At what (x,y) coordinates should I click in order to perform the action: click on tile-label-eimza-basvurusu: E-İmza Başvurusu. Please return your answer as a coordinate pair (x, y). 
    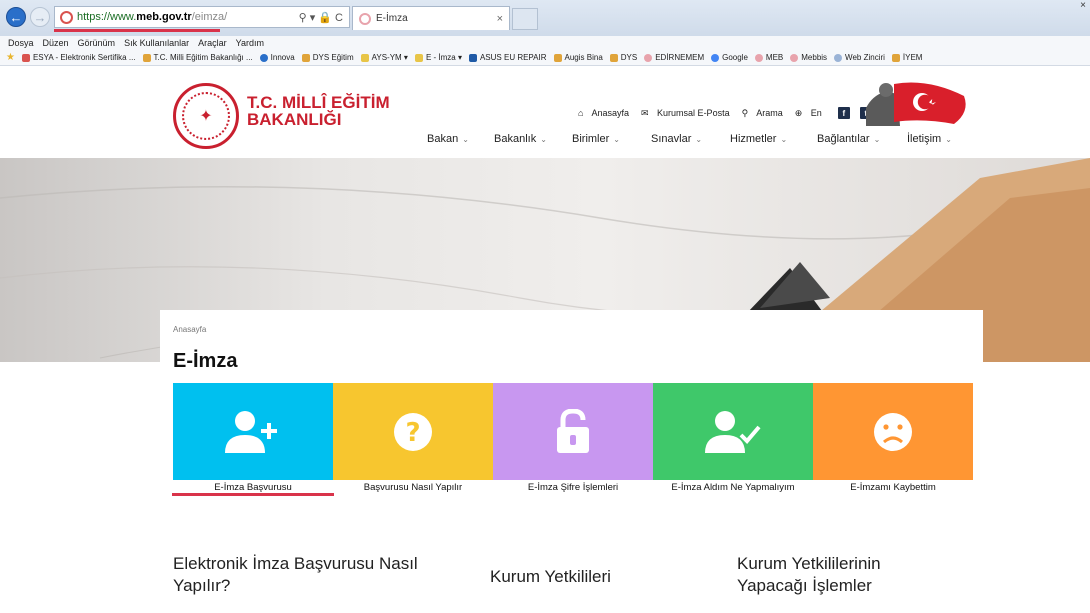
    Looking at the image, I should click on (253, 487).